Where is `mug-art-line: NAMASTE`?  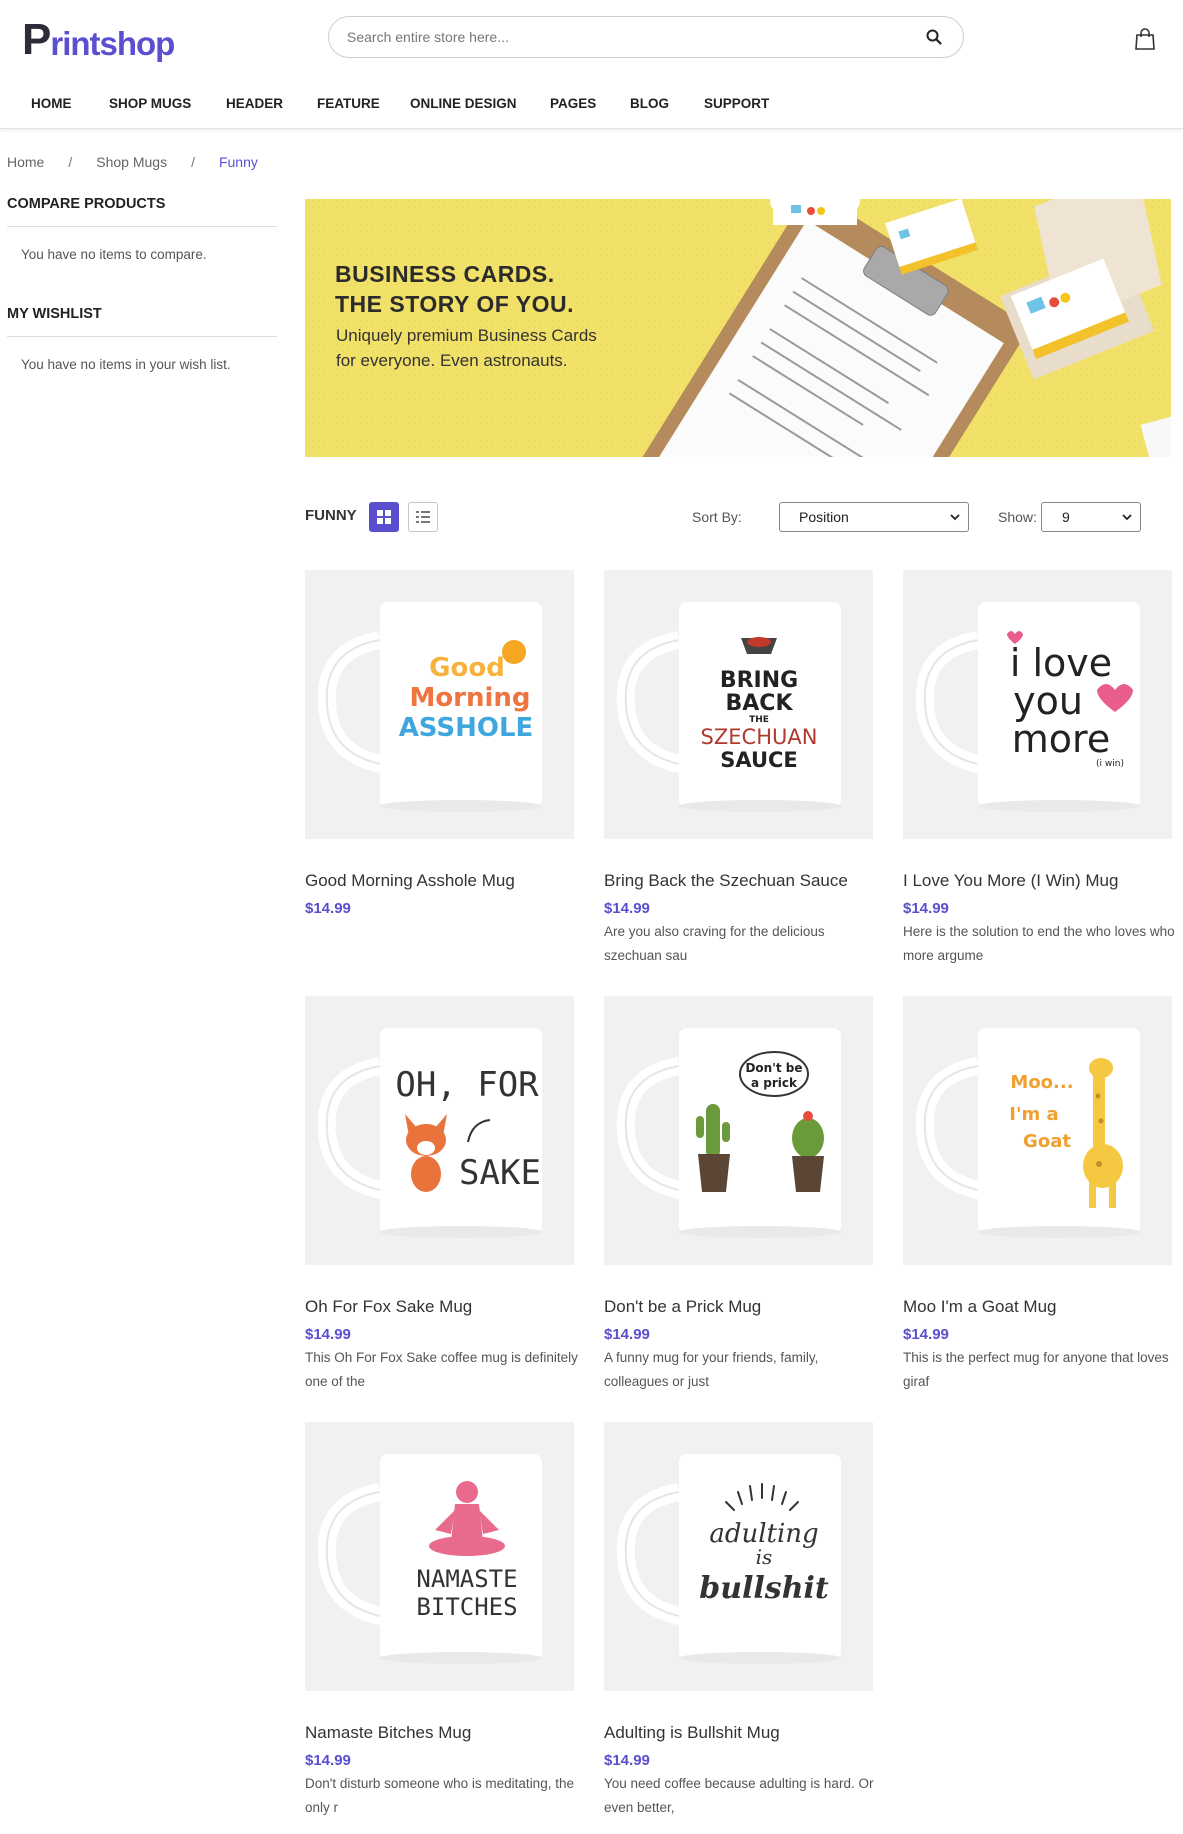 mug-art-line: NAMASTE is located at coordinates (466, 1579).